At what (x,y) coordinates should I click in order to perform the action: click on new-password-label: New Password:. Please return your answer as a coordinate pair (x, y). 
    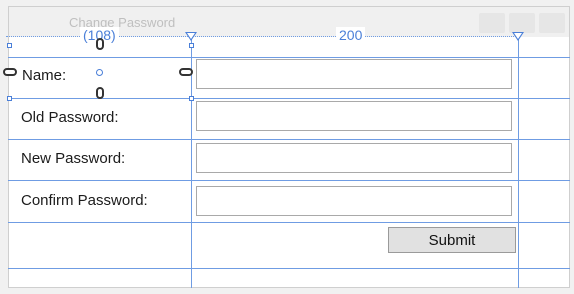
    Looking at the image, I should click on (73, 158).